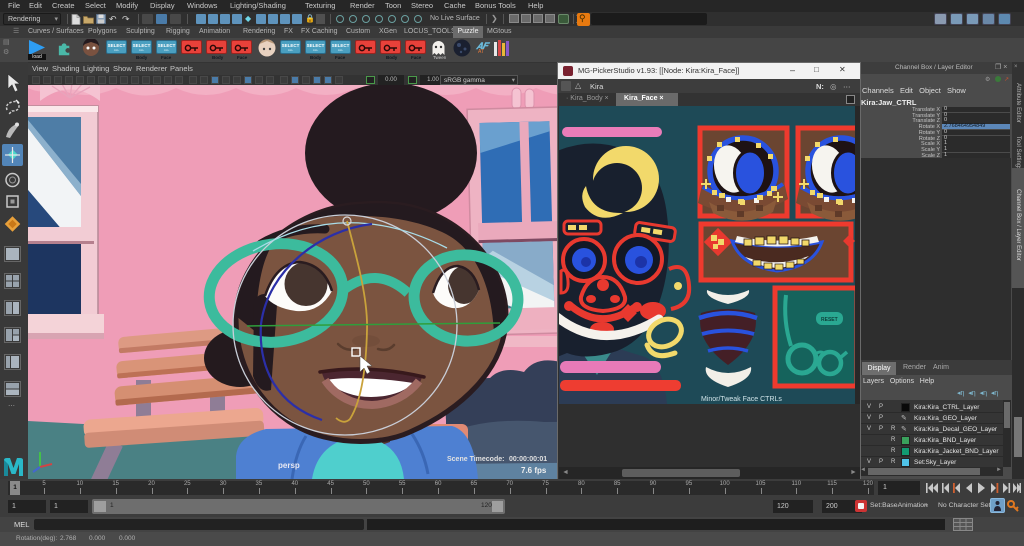 The height and width of the screenshot is (546, 1024). I want to click on svg-text: 7.6 fps, so click(534, 470).